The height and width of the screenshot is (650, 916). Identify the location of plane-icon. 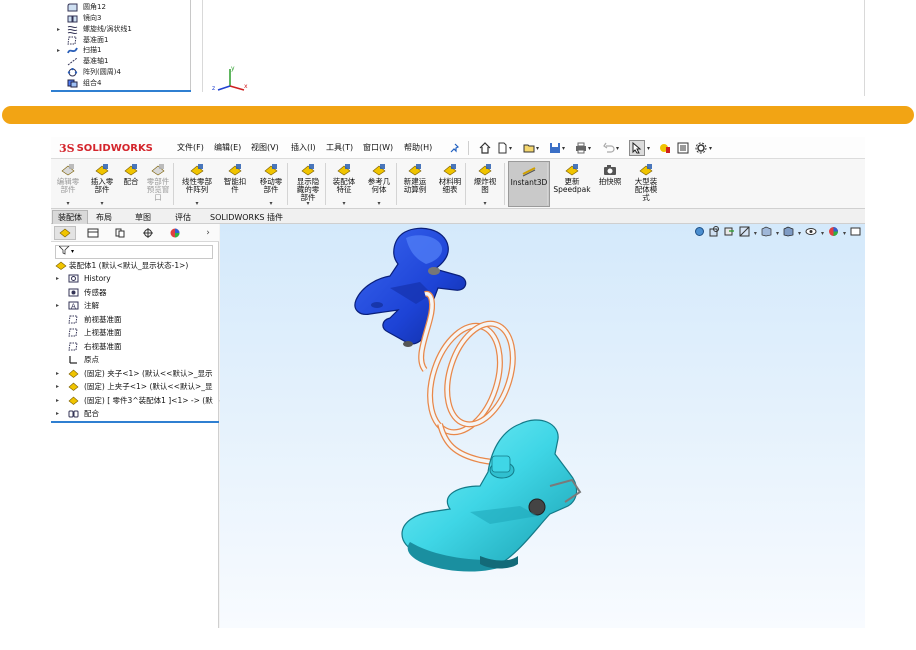
(73, 332).